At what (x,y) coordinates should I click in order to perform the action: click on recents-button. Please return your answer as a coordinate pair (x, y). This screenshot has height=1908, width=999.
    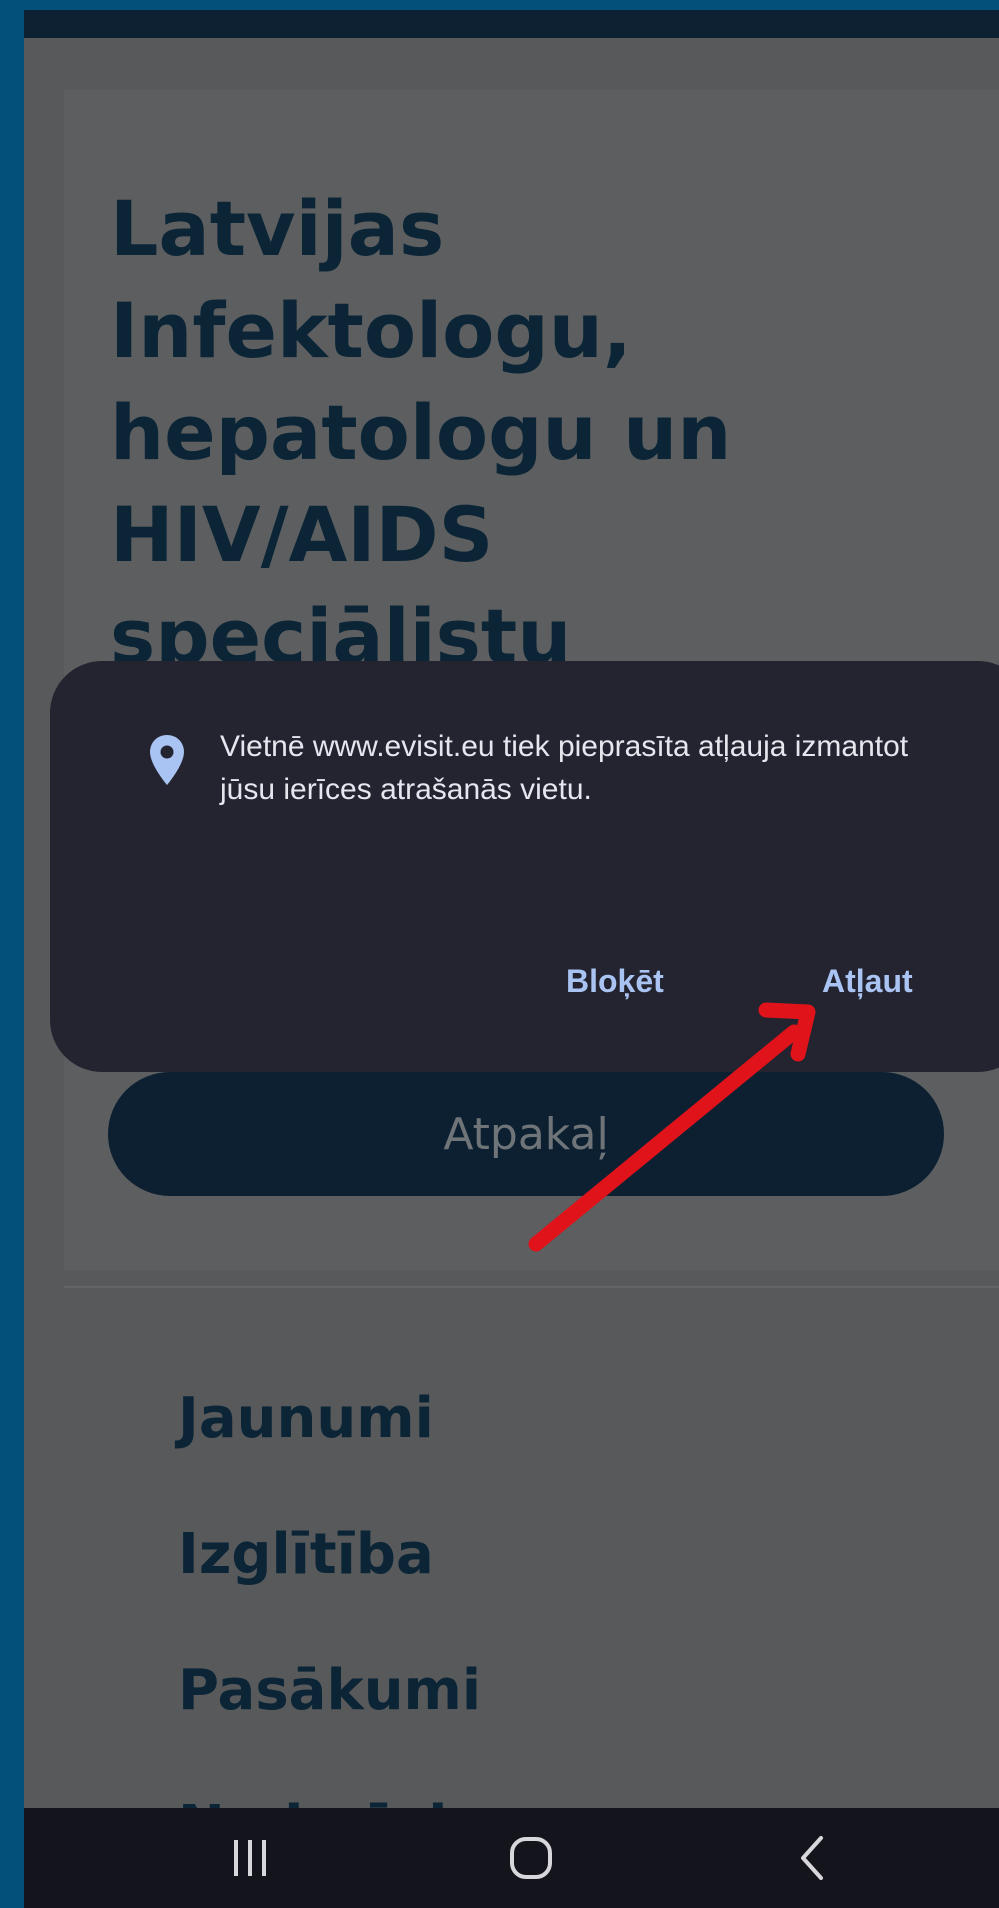
    Looking at the image, I should click on (250, 1858).